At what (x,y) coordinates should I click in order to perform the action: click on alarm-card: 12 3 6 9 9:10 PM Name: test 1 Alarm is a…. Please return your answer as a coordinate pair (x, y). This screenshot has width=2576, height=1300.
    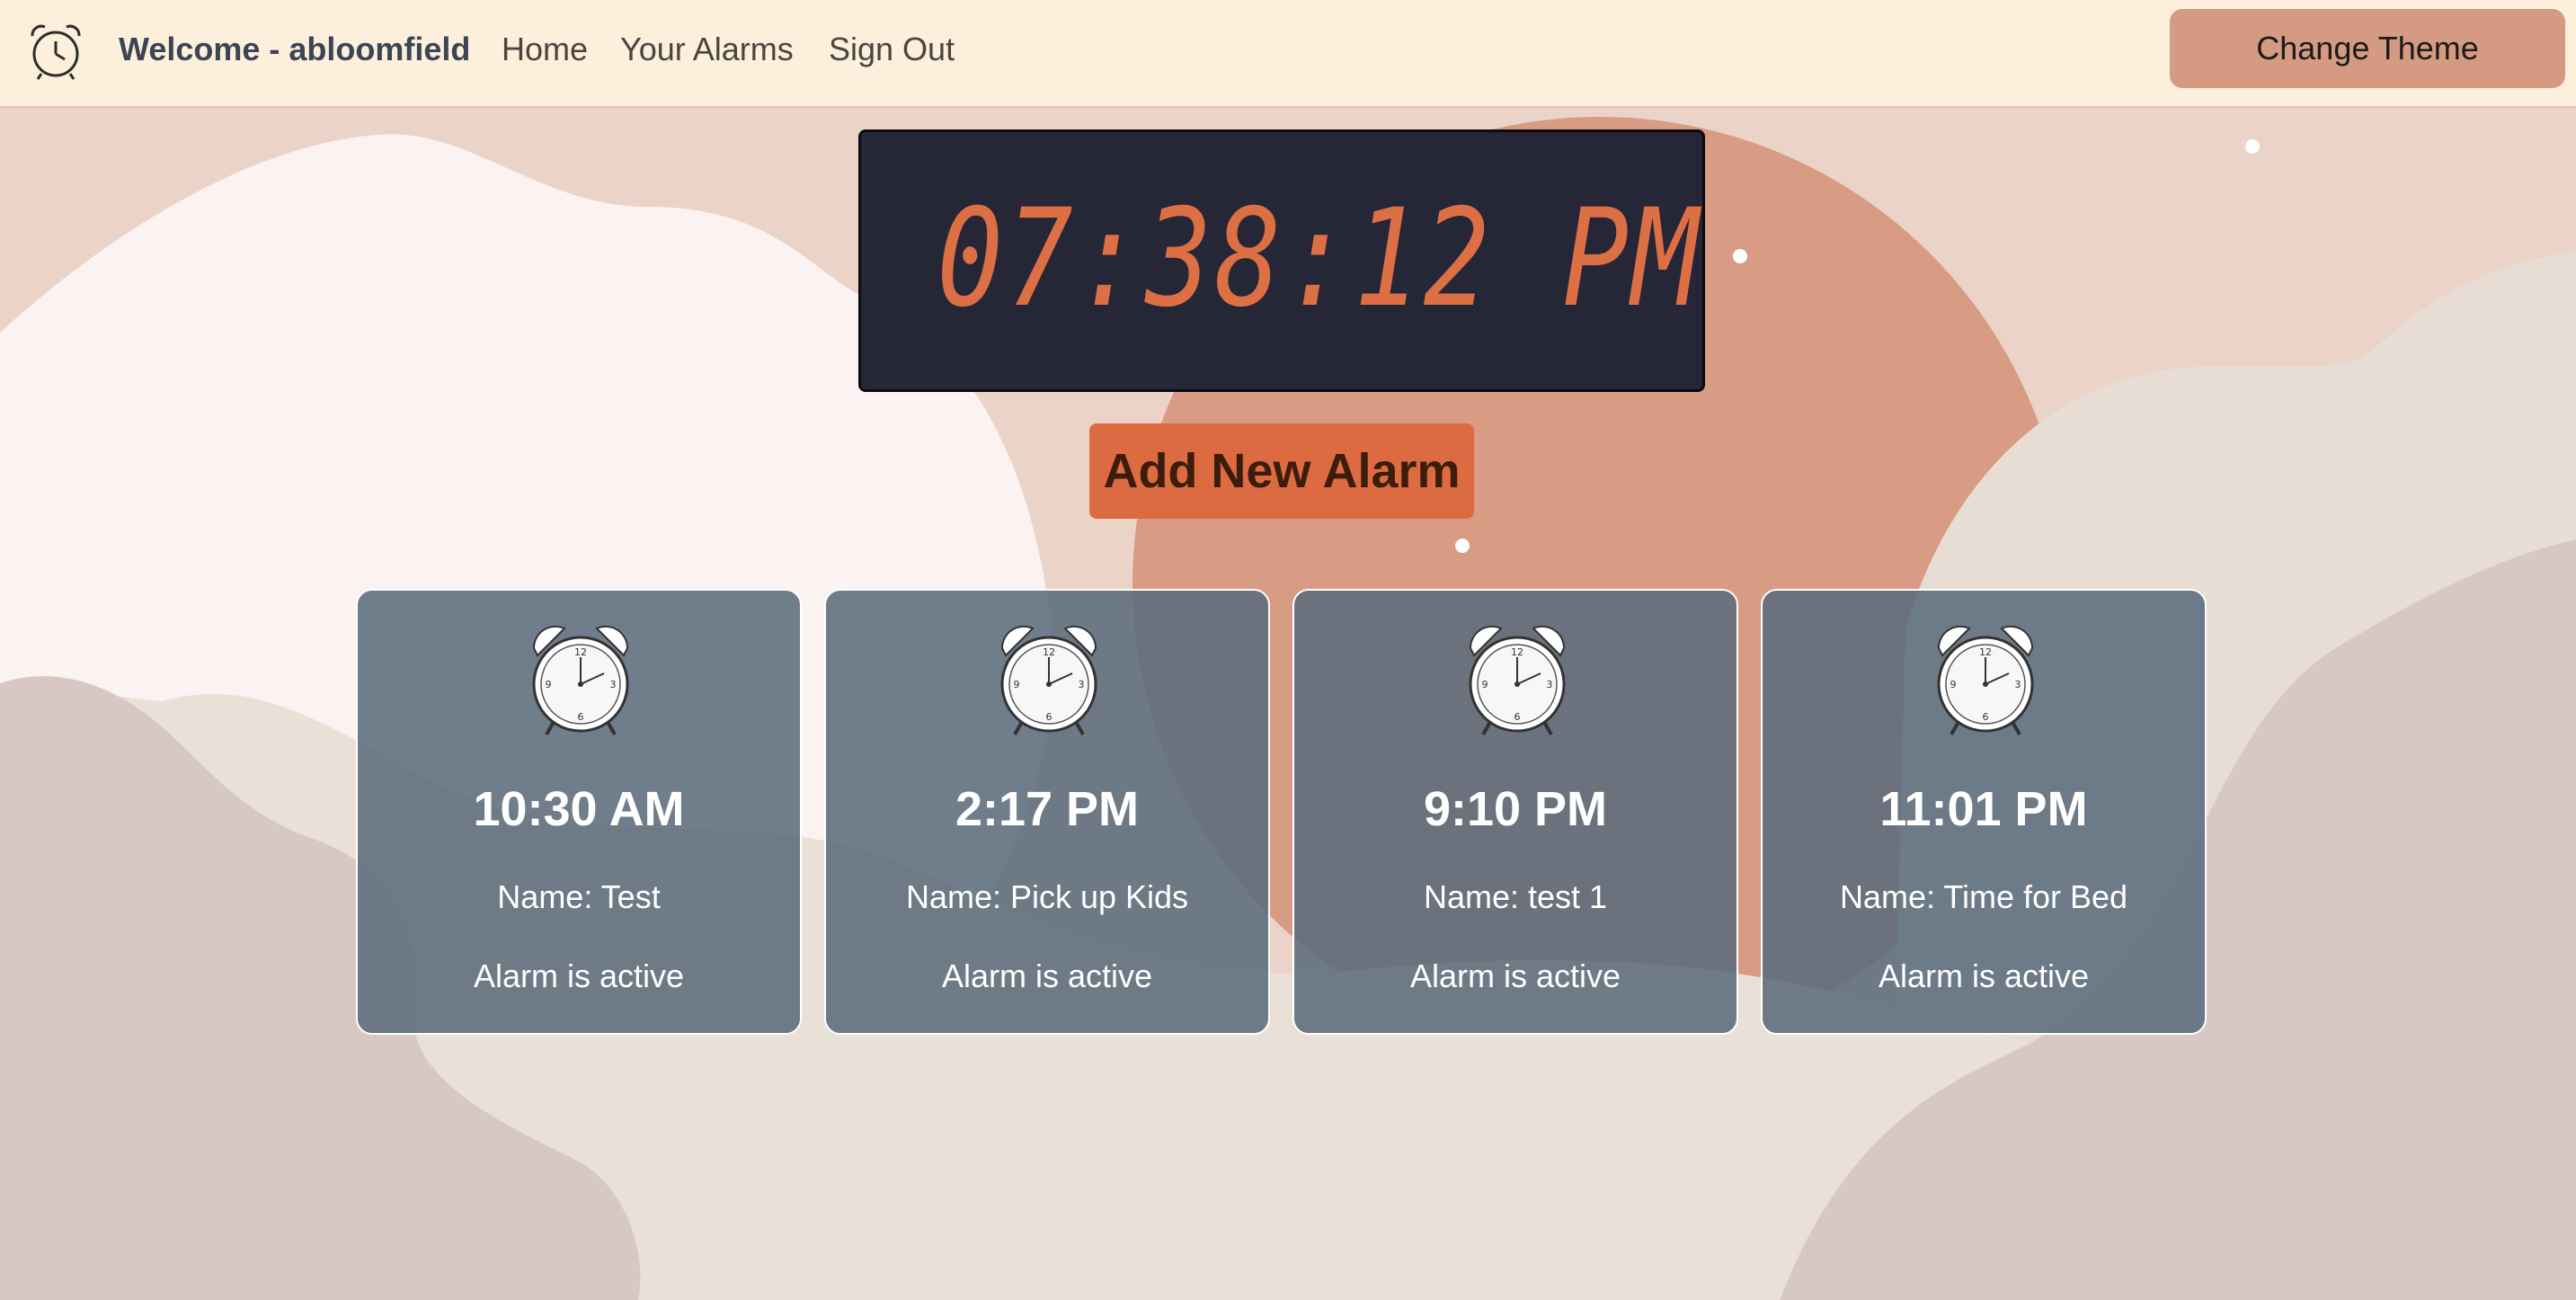
    Looking at the image, I should click on (1515, 812).